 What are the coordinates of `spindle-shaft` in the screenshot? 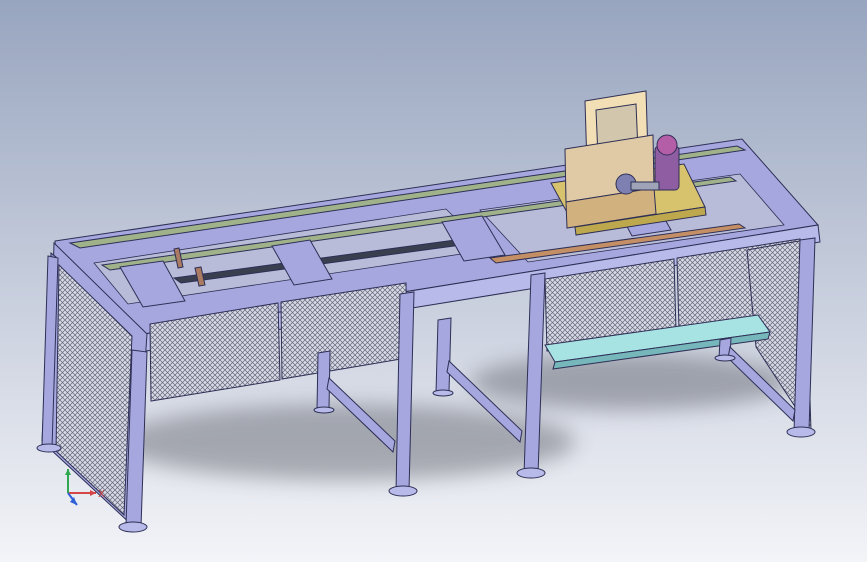 It's located at (645, 186).